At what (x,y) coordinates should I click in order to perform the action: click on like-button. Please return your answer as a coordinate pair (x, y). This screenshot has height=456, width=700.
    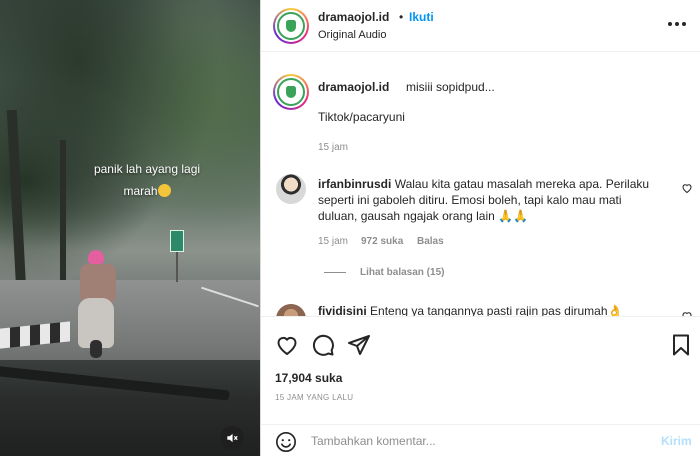
    Looking at the image, I should click on (287, 345).